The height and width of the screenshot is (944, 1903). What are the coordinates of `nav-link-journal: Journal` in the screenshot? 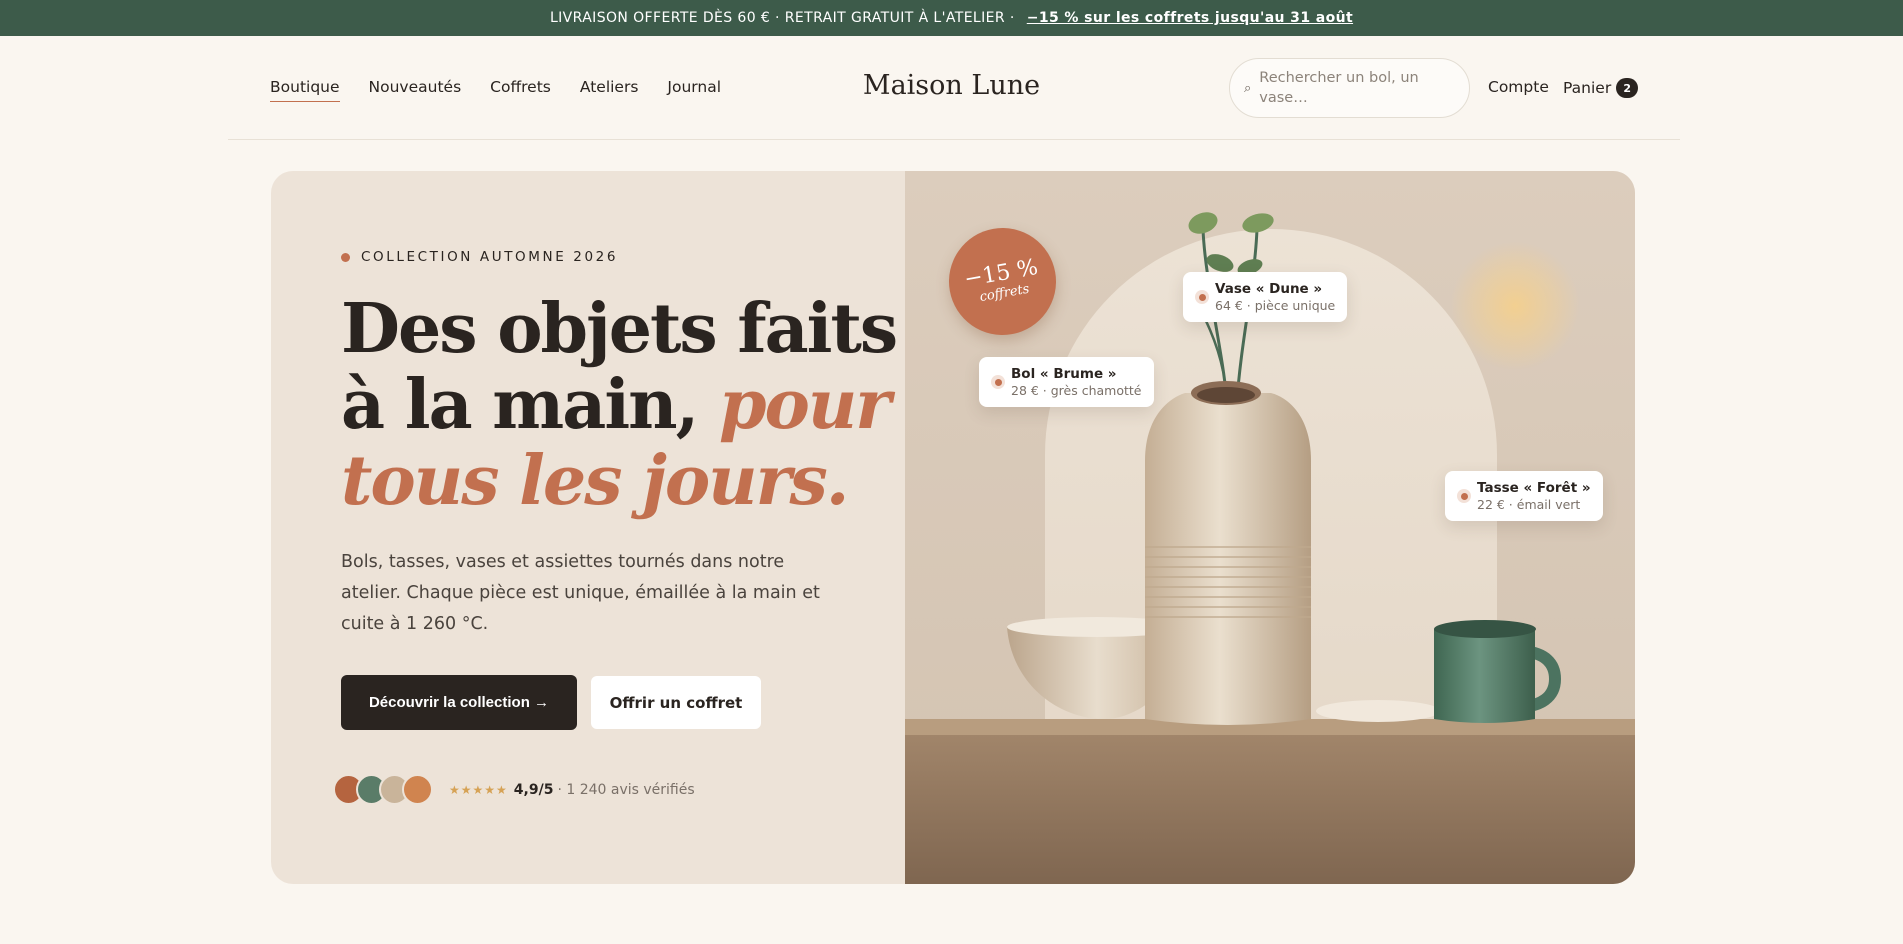 It's located at (694, 90).